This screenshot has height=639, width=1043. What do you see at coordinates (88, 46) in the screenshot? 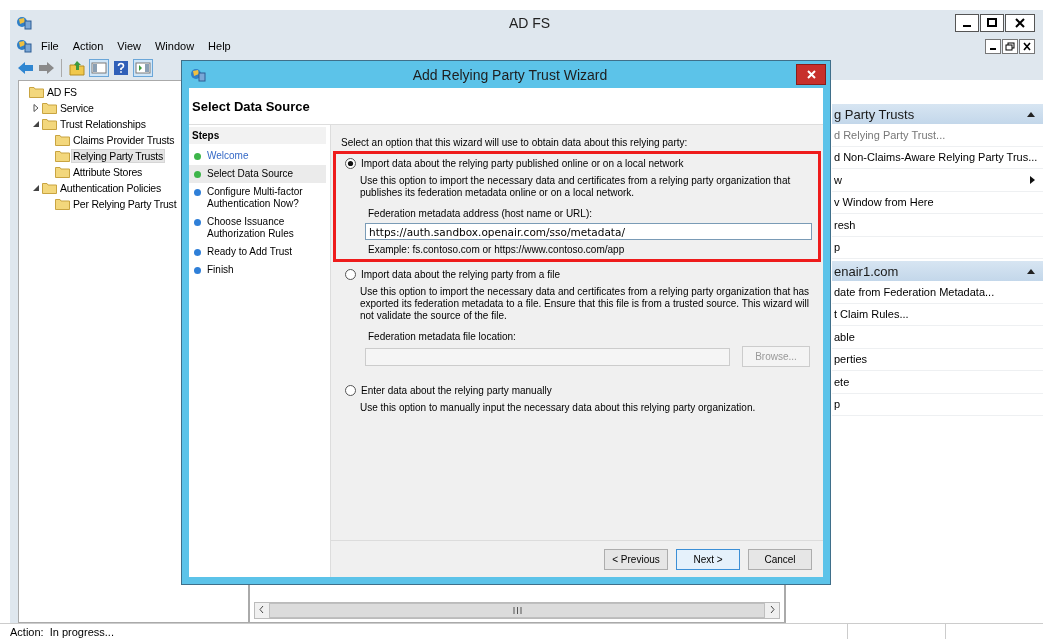
I see `menu-item: Action` at bounding box center [88, 46].